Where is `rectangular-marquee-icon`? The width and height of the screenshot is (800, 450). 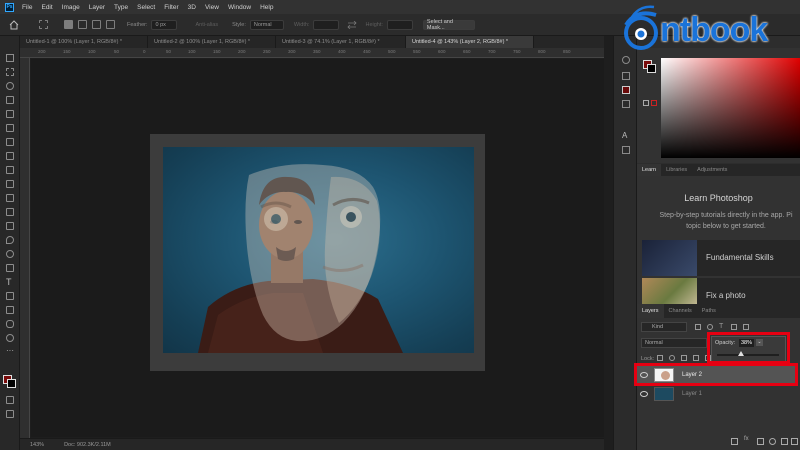
rectangular-marquee-icon is located at coordinates (10, 72).